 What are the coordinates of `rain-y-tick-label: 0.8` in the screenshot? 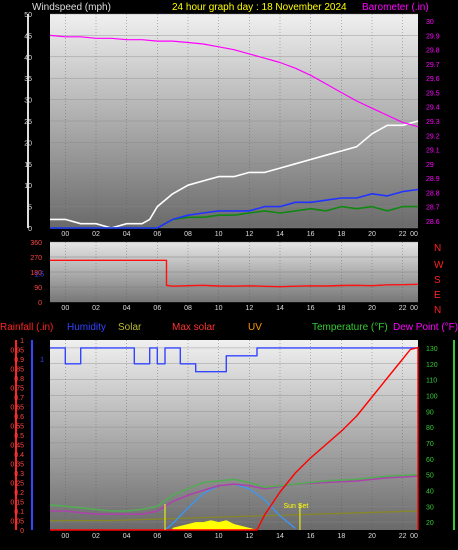 It's located at (19, 379).